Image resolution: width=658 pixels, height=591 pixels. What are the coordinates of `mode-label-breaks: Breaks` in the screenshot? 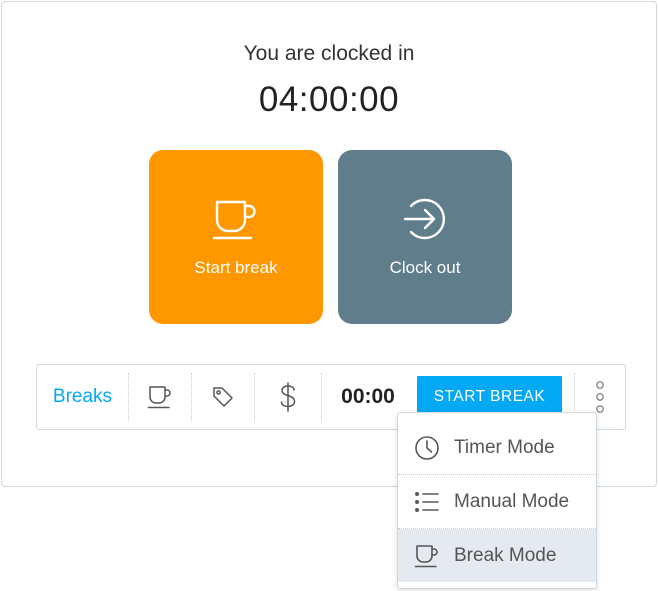 It's located at (82, 397).